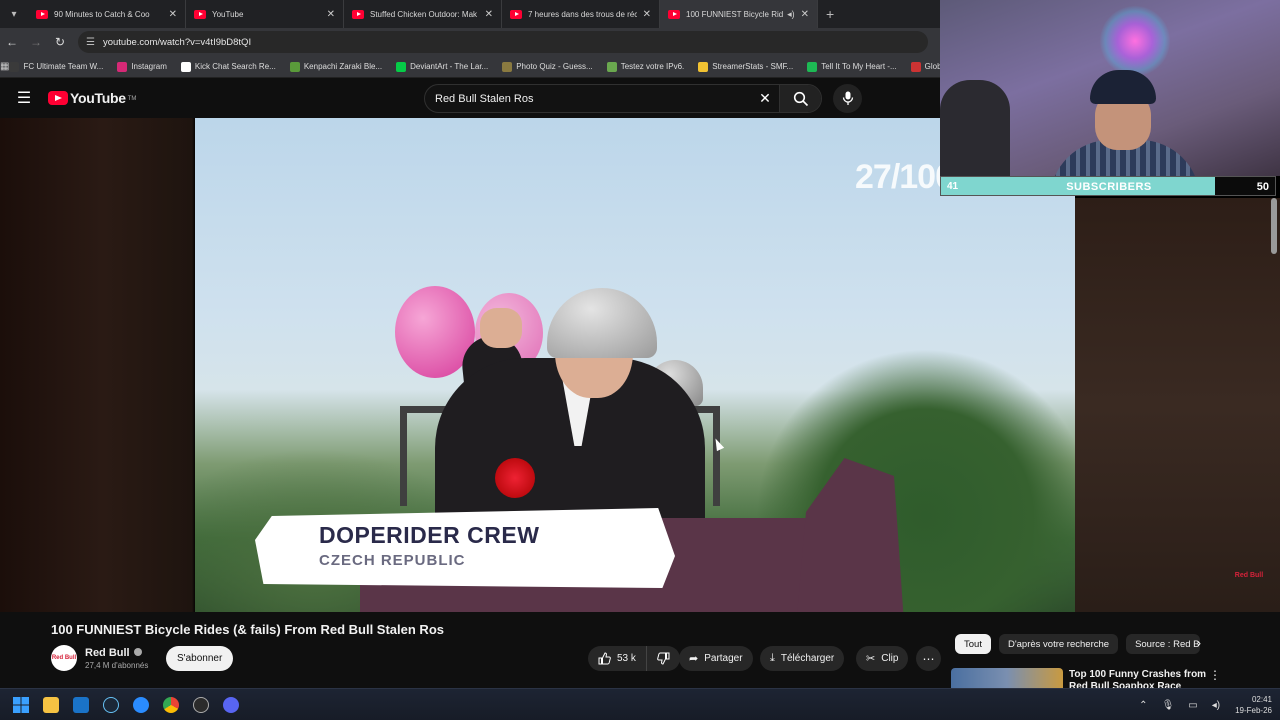  I want to click on chevron-right-icon: ›, so click(1199, 643).